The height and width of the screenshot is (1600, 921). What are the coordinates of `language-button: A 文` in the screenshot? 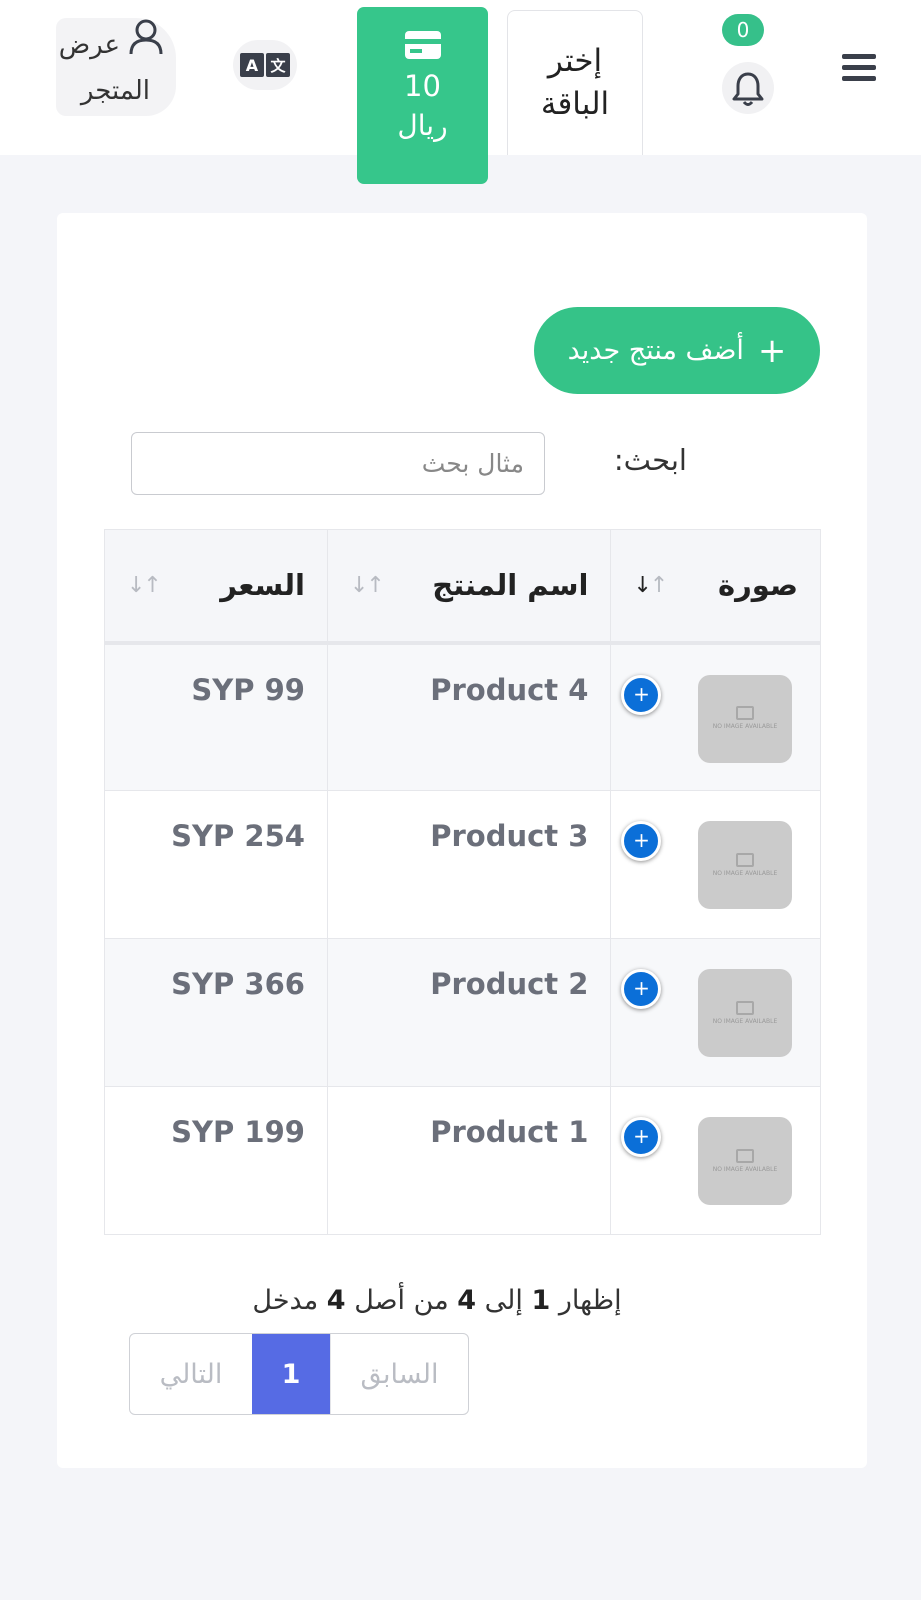 It's located at (265, 65).